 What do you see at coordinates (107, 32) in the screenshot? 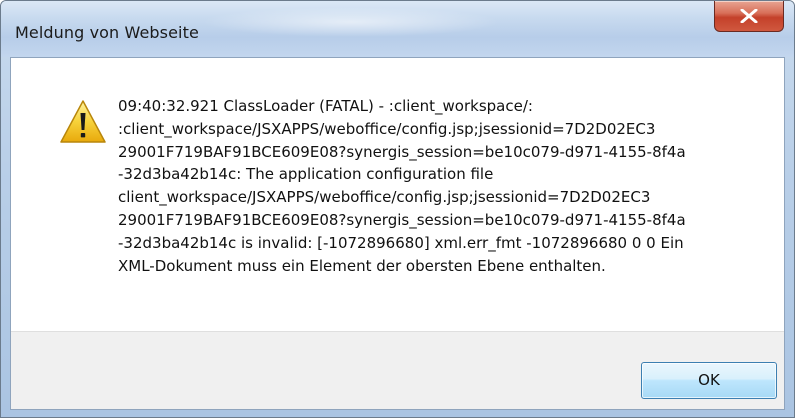
I see `window-title: Meldung von Webseite` at bounding box center [107, 32].